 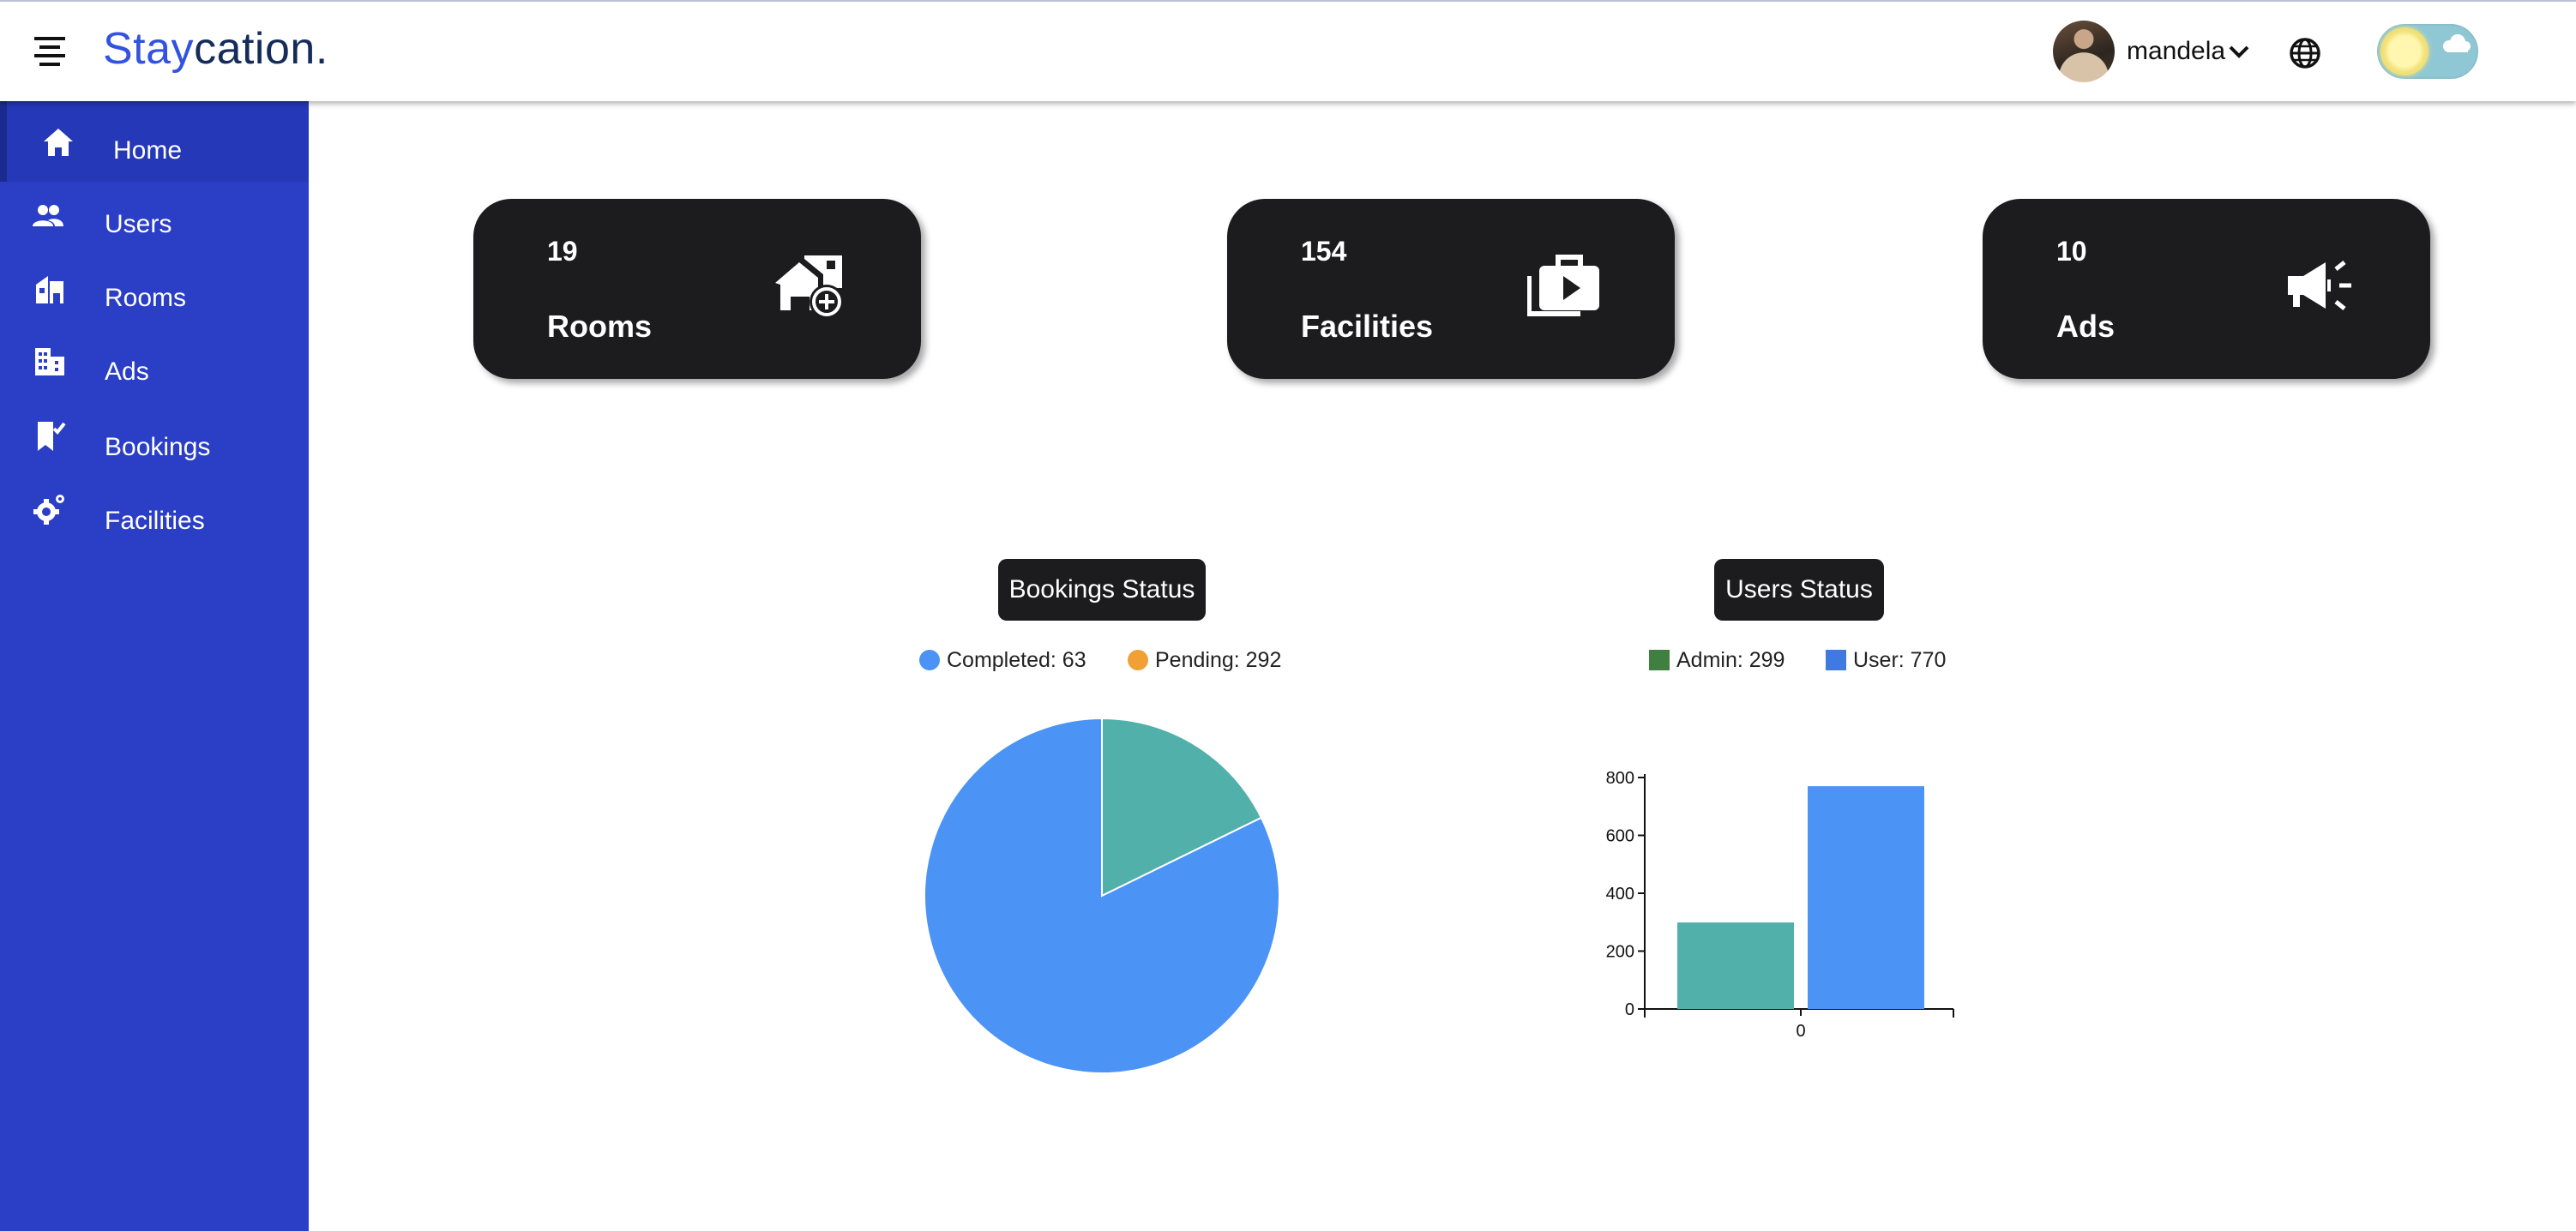 I want to click on sidebar-item-label: Users, so click(x=138, y=224).